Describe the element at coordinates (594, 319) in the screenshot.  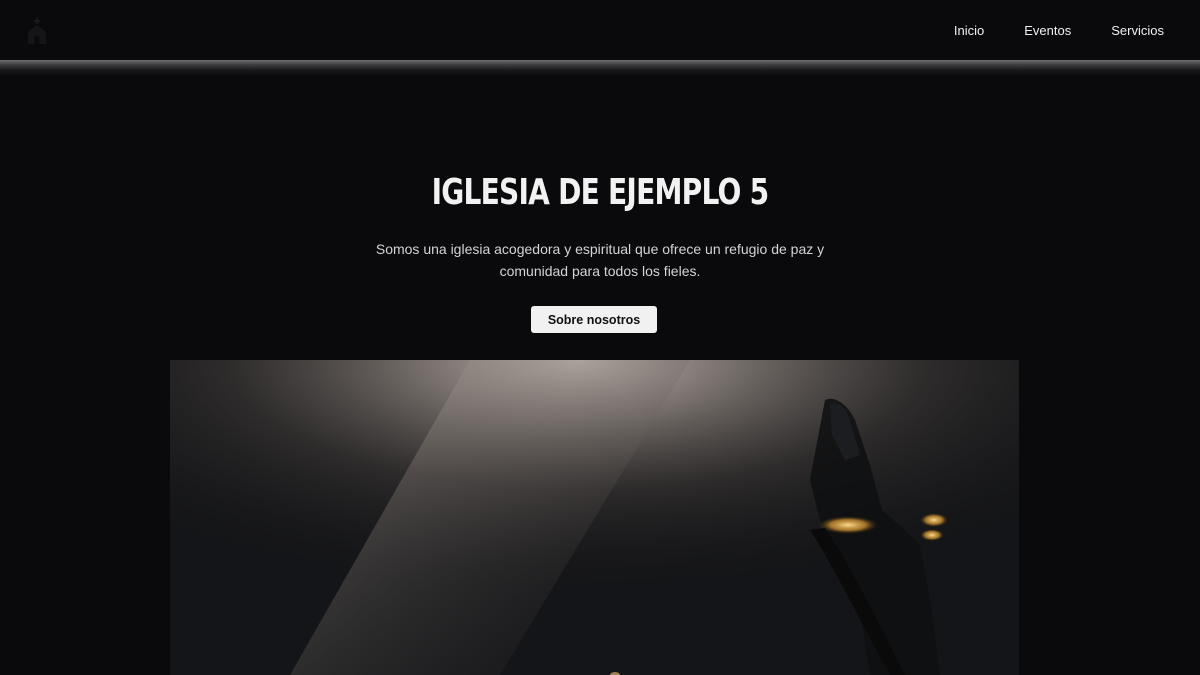
I see `about-us-button: Sobre nosotros` at that location.